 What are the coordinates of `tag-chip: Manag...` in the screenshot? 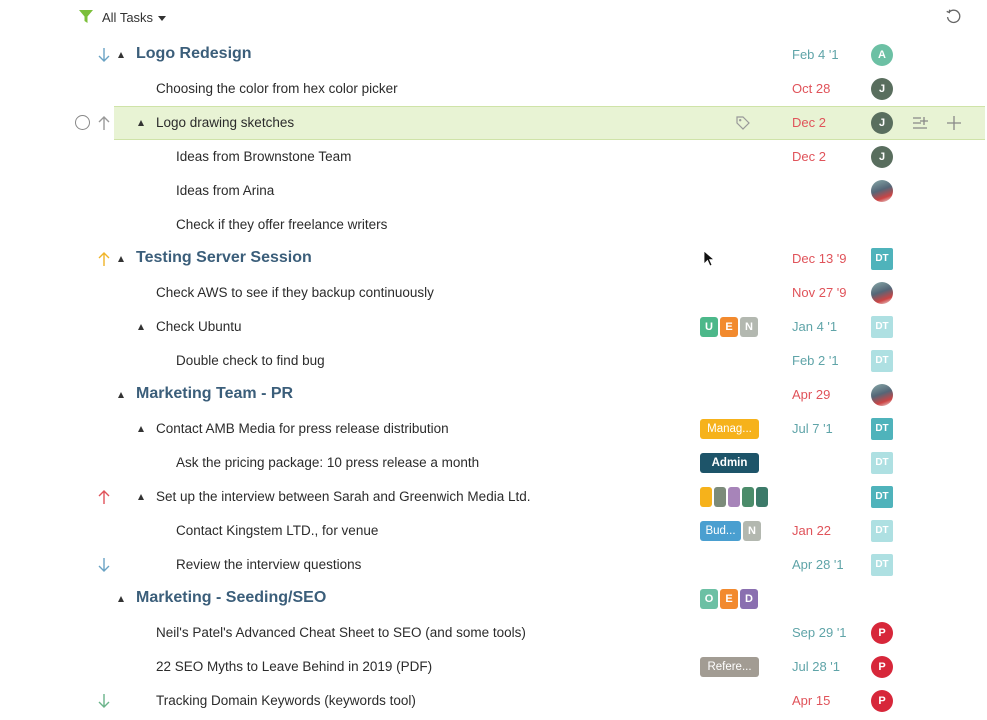 It's located at (729, 429).